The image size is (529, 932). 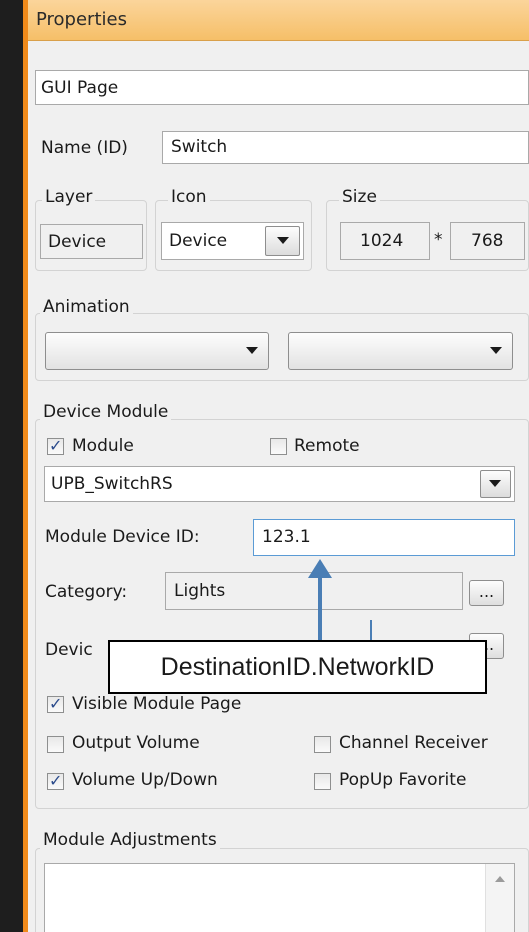 I want to click on module-select-value: UPB_SwitchRS, so click(x=112, y=484).